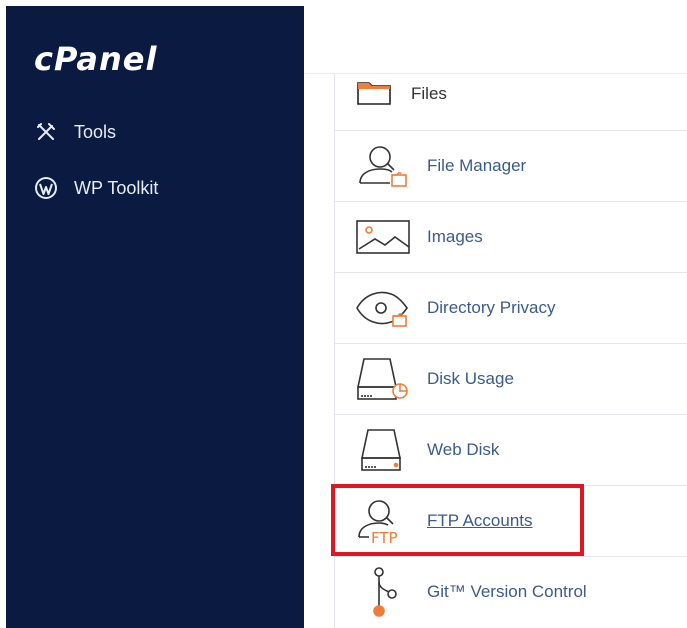 The width and height of the screenshot is (687, 628). I want to click on wordpress-icon, so click(46, 188).